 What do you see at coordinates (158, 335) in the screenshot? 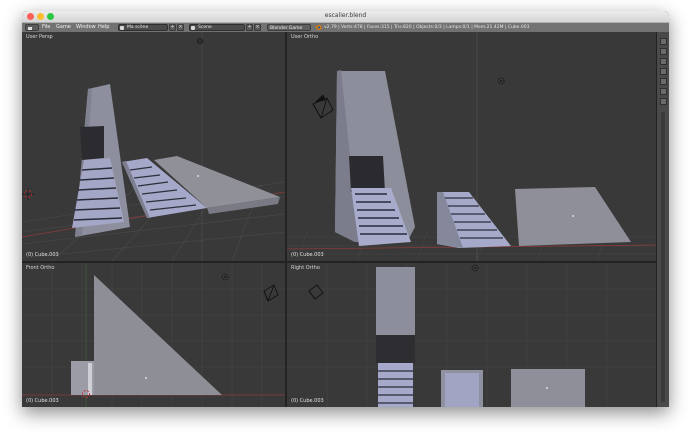
I see `wedge-profile-mesh` at bounding box center [158, 335].